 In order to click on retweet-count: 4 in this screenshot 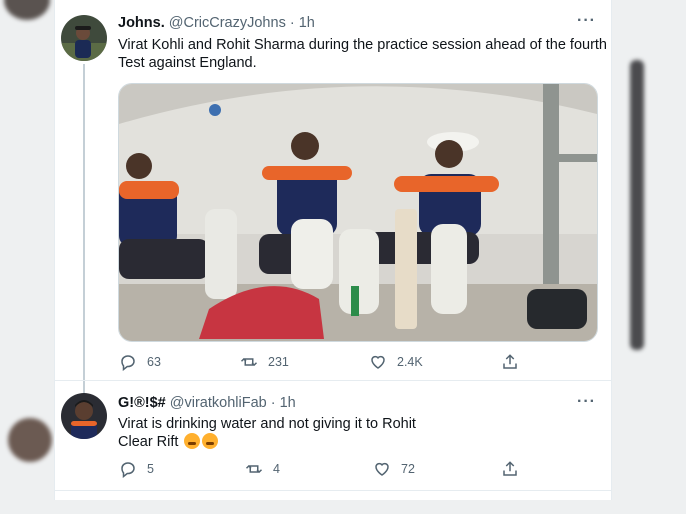, I will do `click(276, 469)`.